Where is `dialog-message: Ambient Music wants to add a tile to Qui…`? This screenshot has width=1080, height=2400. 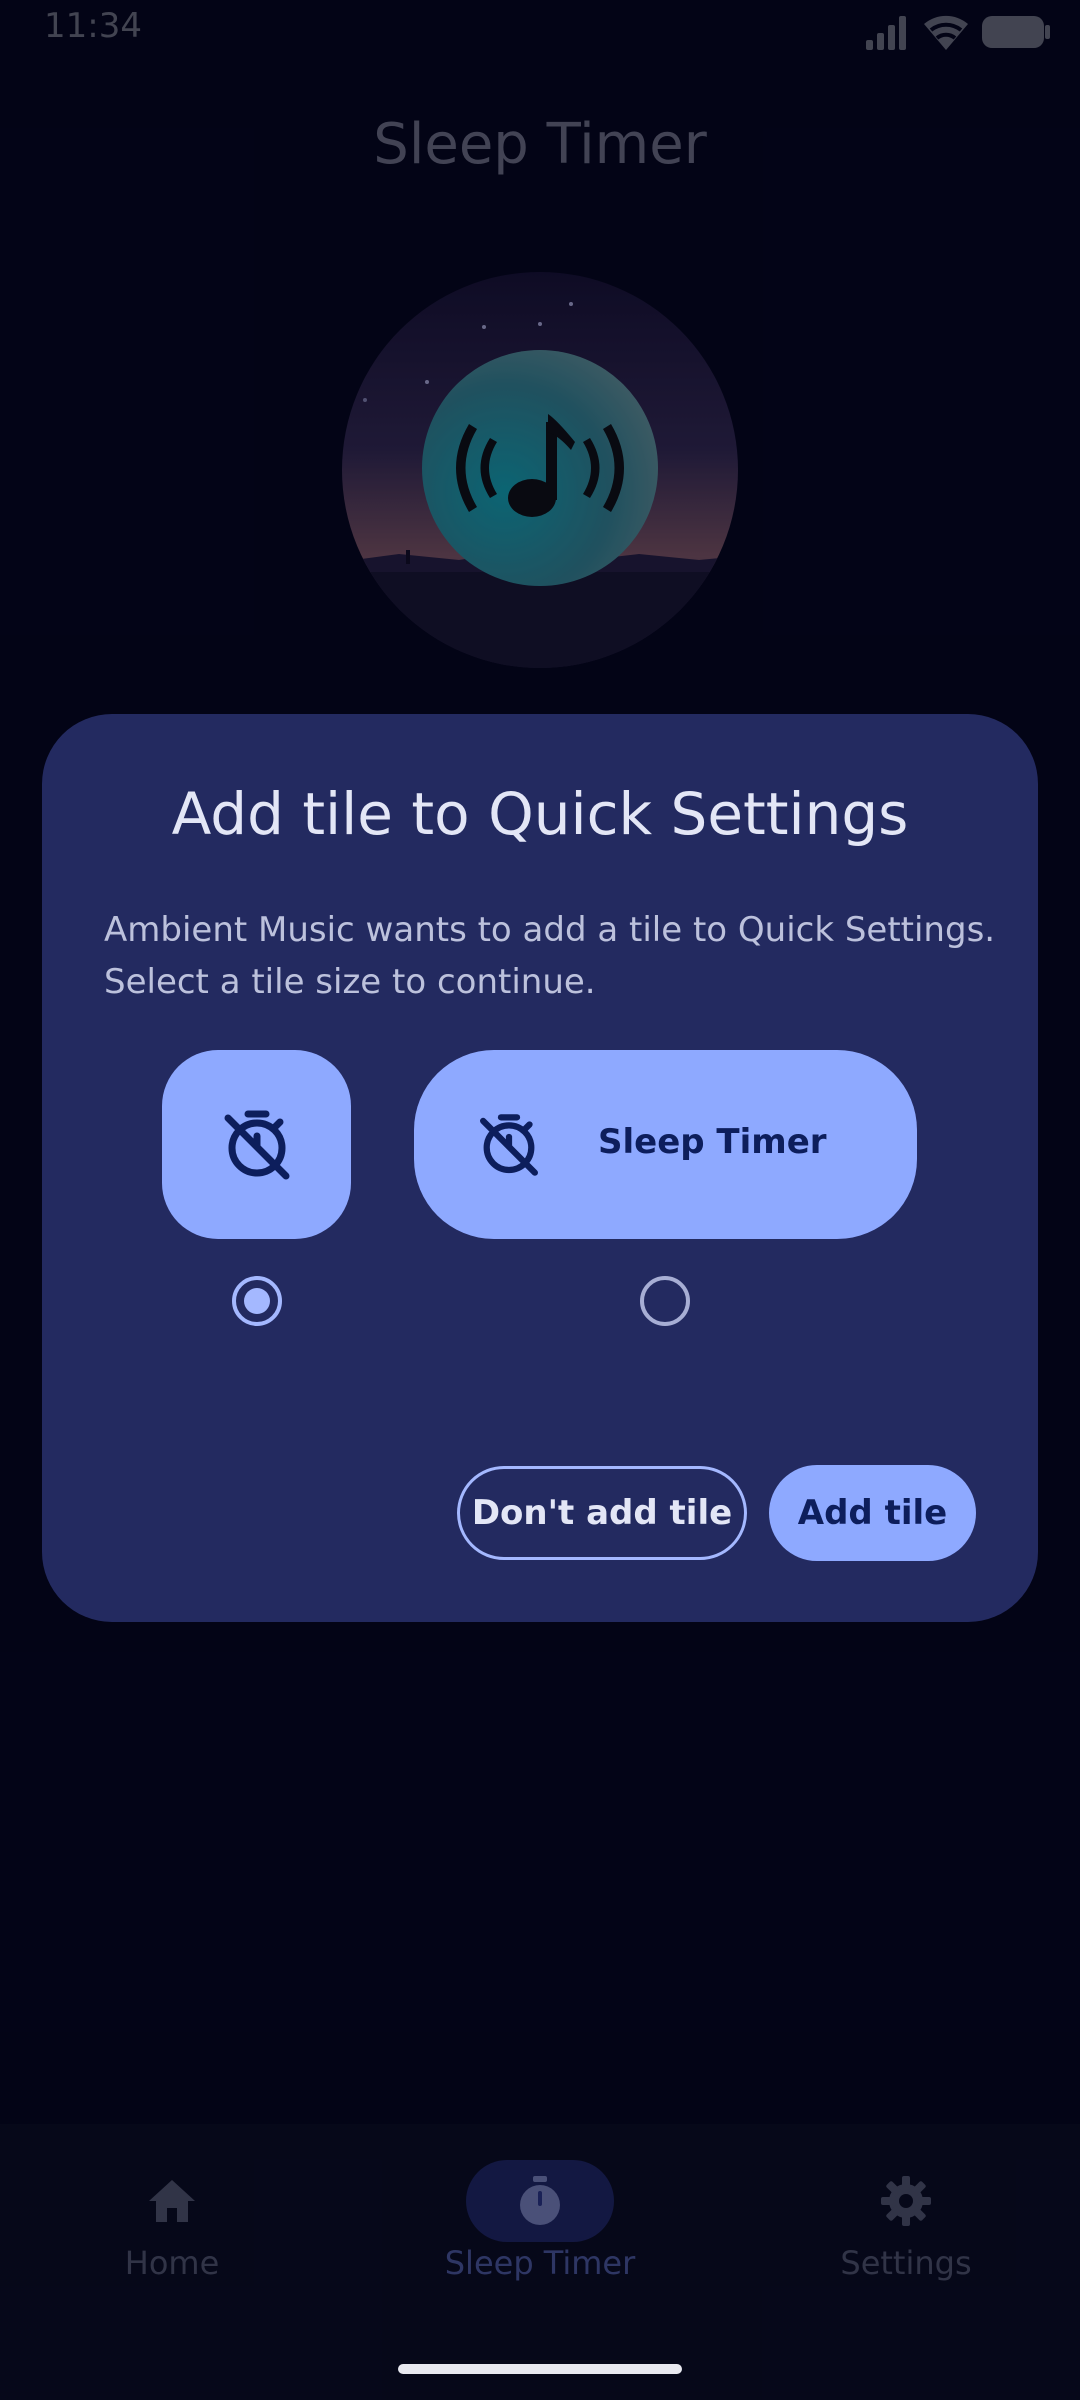
dialog-message: Ambient Music wants to add a tile to Qui… is located at coordinates (554, 956).